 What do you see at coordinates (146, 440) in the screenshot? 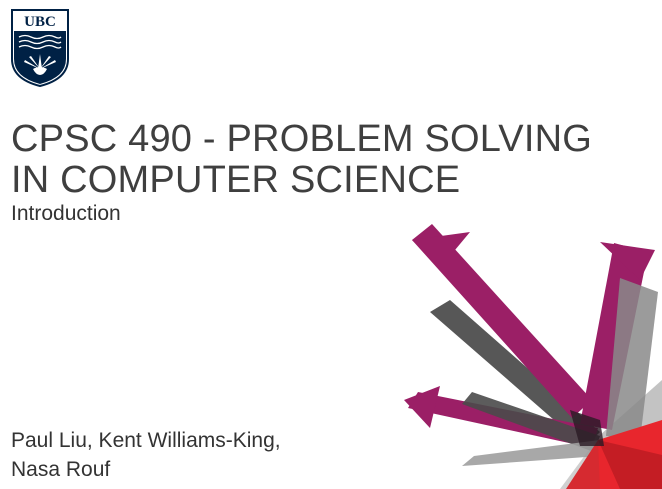
I see `authors-line-1: Paul Liu, Kent Williams-King,` at bounding box center [146, 440].